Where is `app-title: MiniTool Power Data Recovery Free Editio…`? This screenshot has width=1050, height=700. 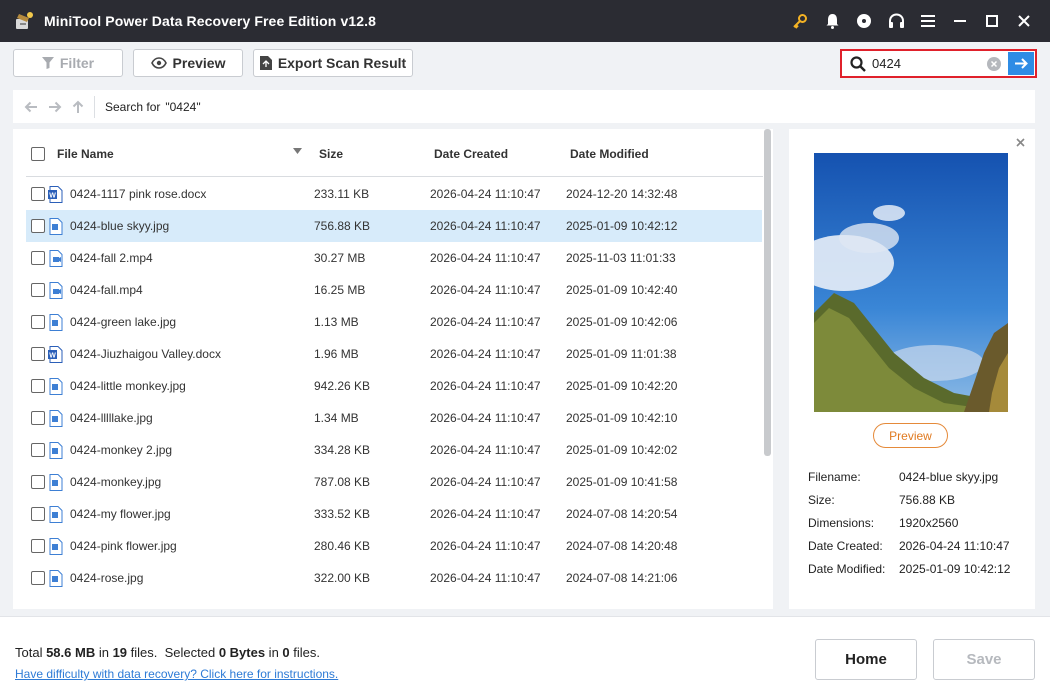 app-title: MiniTool Power Data Recovery Free Editio… is located at coordinates (210, 21).